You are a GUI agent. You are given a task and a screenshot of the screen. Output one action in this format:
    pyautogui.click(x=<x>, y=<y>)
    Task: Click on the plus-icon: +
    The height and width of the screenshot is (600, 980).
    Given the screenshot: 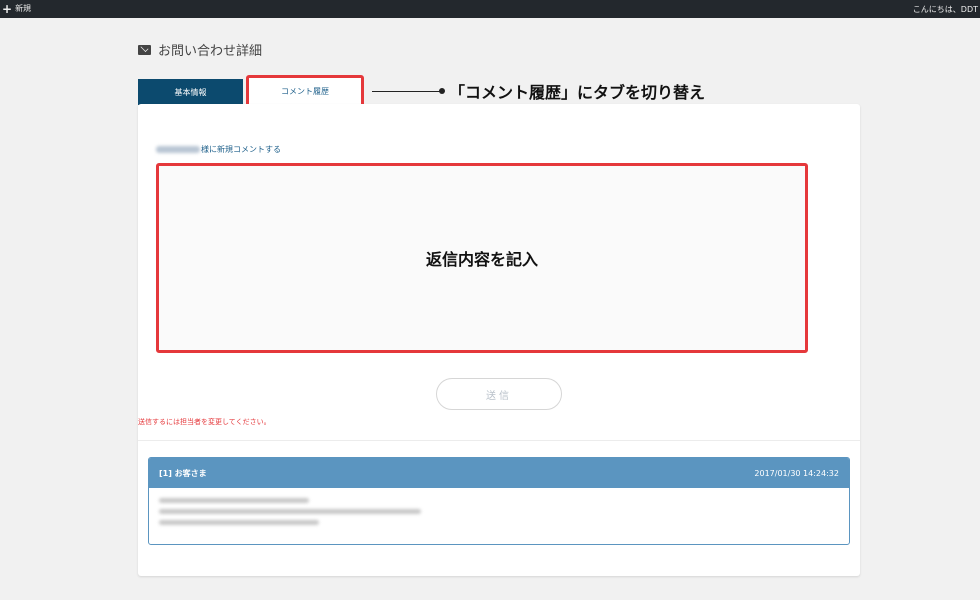 What is the action you would take?
    pyautogui.click(x=7, y=8)
    